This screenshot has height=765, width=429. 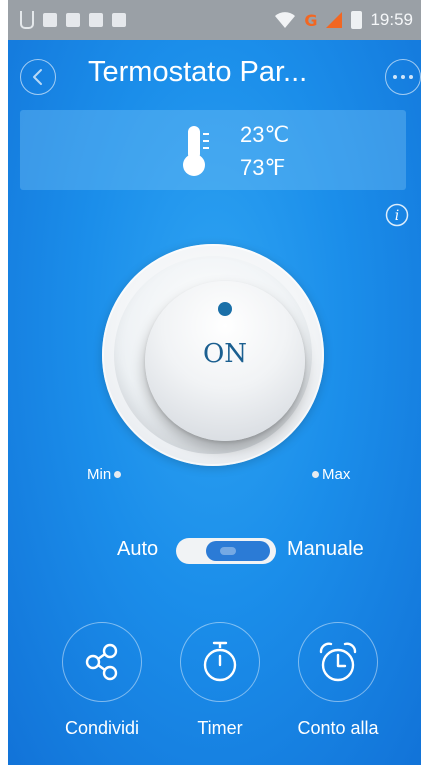 I want to click on auto-mode-label: Auto, so click(x=137, y=549).